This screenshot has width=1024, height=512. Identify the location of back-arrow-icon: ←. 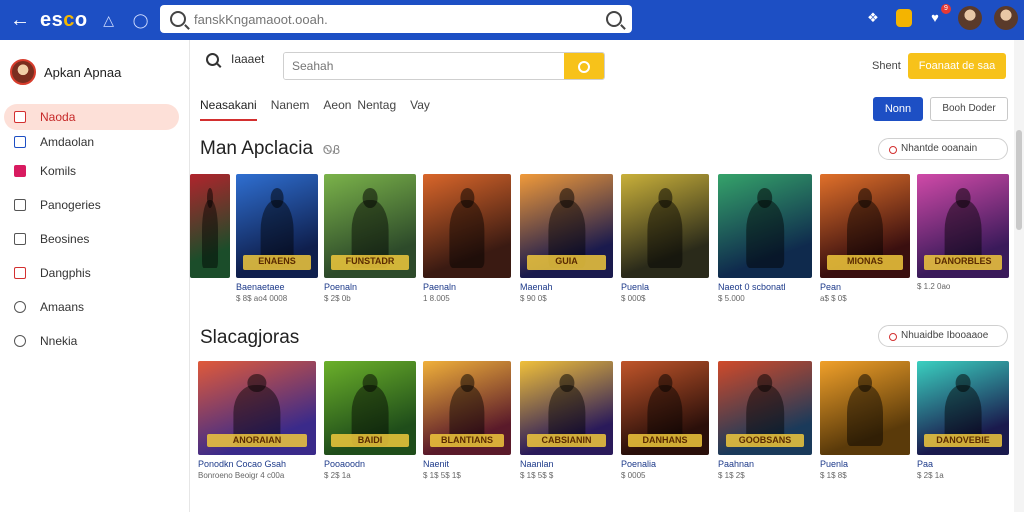
(20, 20).